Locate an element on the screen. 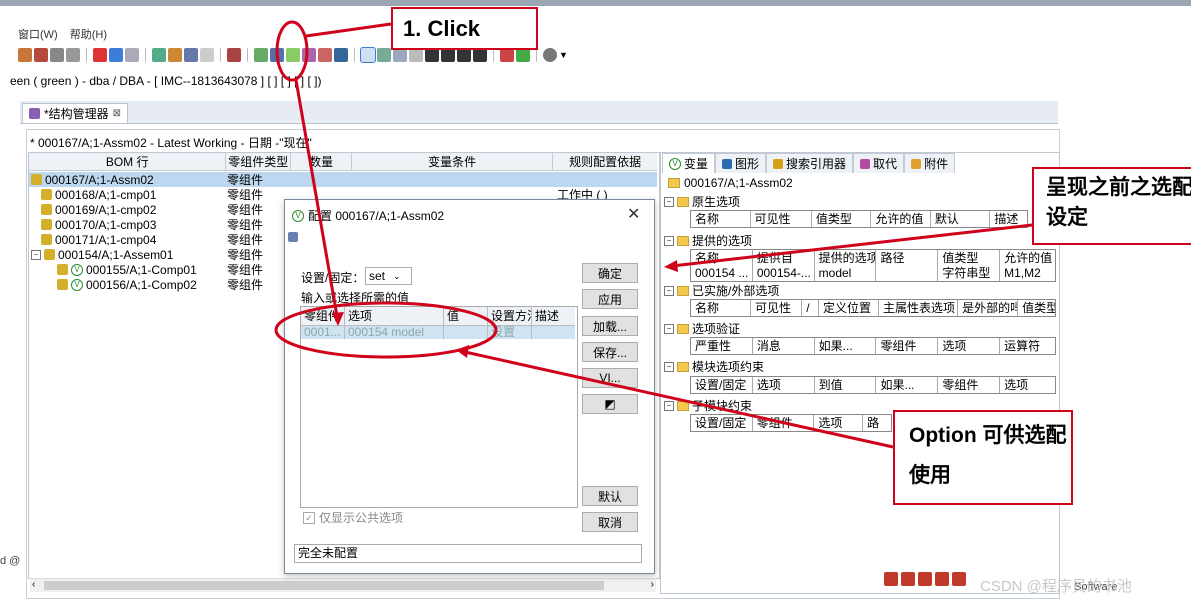 Image resolution: width=1191 pixels, height=604 pixels. watermark: CSDN @程序员的书池 is located at coordinates (1056, 586).